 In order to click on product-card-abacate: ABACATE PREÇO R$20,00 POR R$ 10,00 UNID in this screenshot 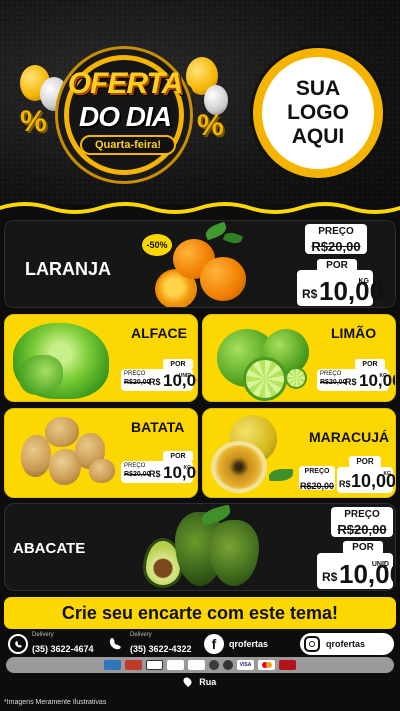, I will do `click(200, 547)`.